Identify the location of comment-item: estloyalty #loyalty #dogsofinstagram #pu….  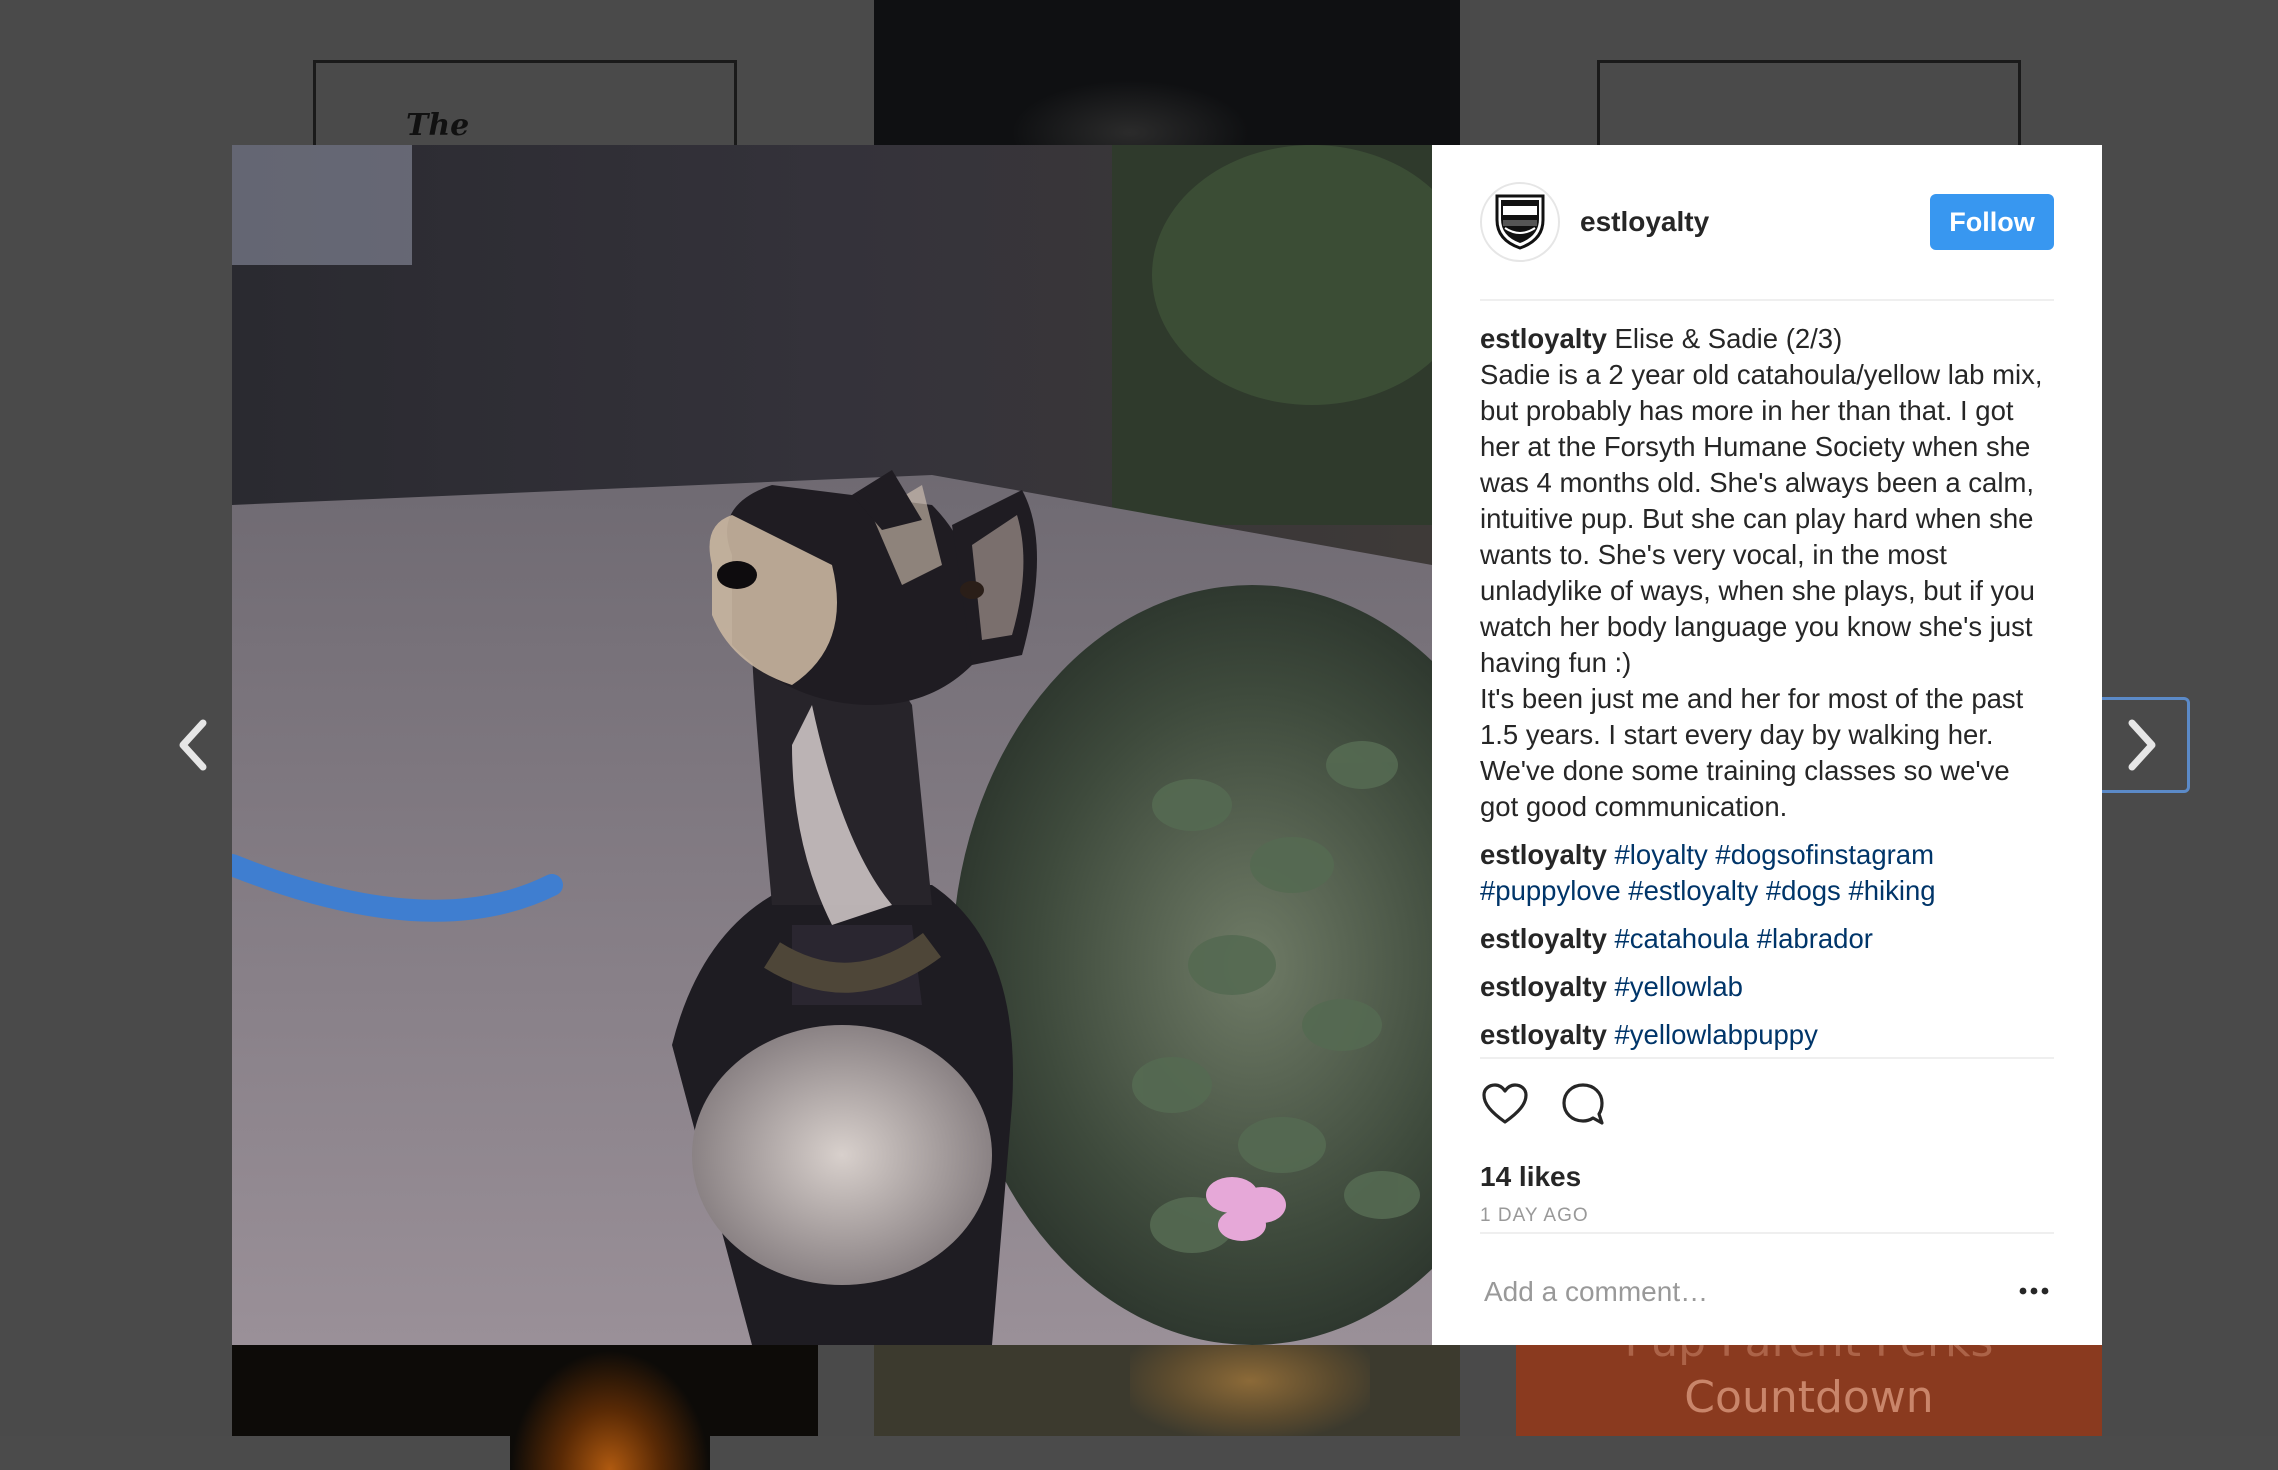
(1767, 873).